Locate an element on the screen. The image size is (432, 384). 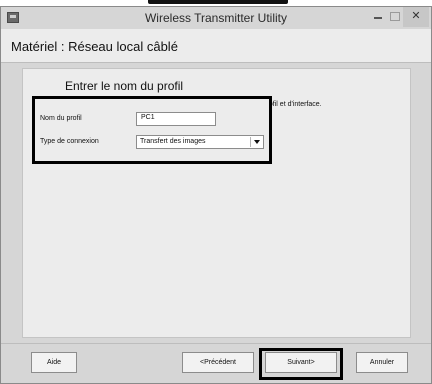
connection-type-select: Transfert des images is located at coordinates (200, 142).